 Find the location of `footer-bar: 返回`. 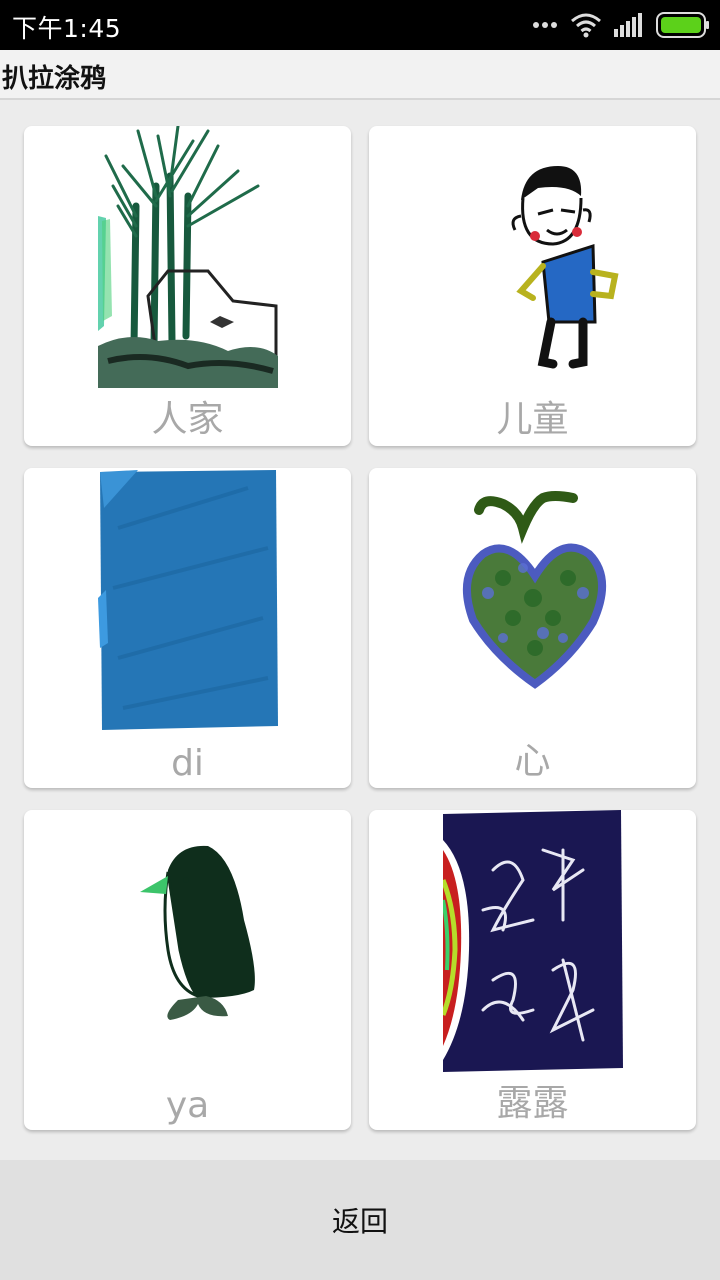

footer-bar: 返回 is located at coordinates (360, 1220).